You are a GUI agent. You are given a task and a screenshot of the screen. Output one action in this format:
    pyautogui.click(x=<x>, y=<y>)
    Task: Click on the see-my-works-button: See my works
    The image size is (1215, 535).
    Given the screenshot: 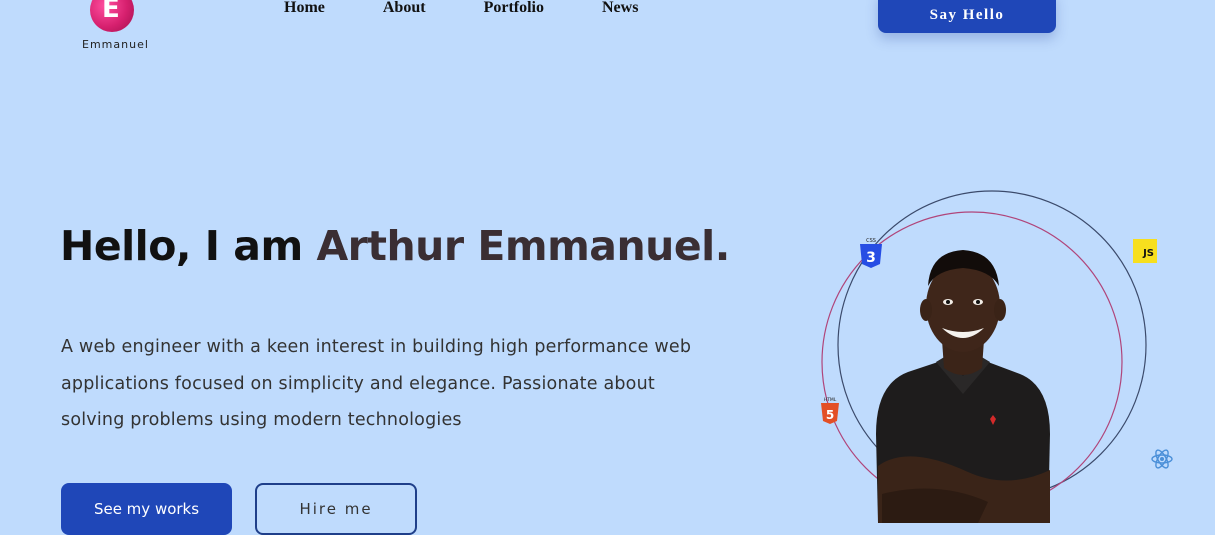 What is the action you would take?
    pyautogui.click(x=146, y=509)
    